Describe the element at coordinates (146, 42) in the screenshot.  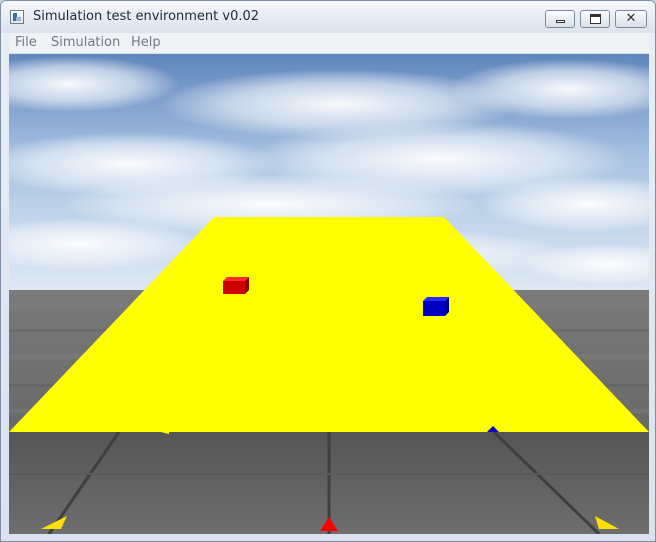
I see `menu-help: Help` at that location.